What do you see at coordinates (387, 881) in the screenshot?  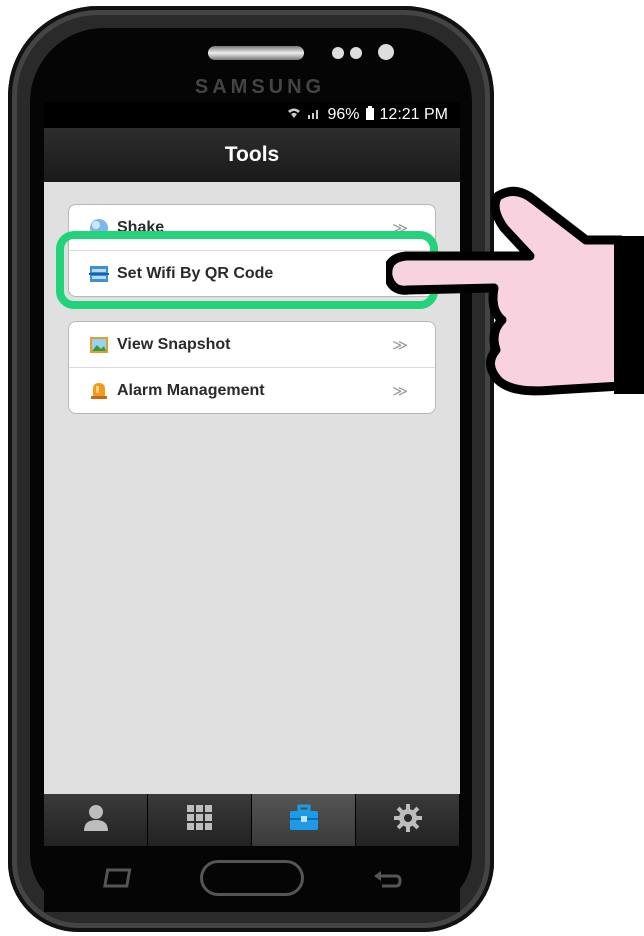 I see `back-icon` at bounding box center [387, 881].